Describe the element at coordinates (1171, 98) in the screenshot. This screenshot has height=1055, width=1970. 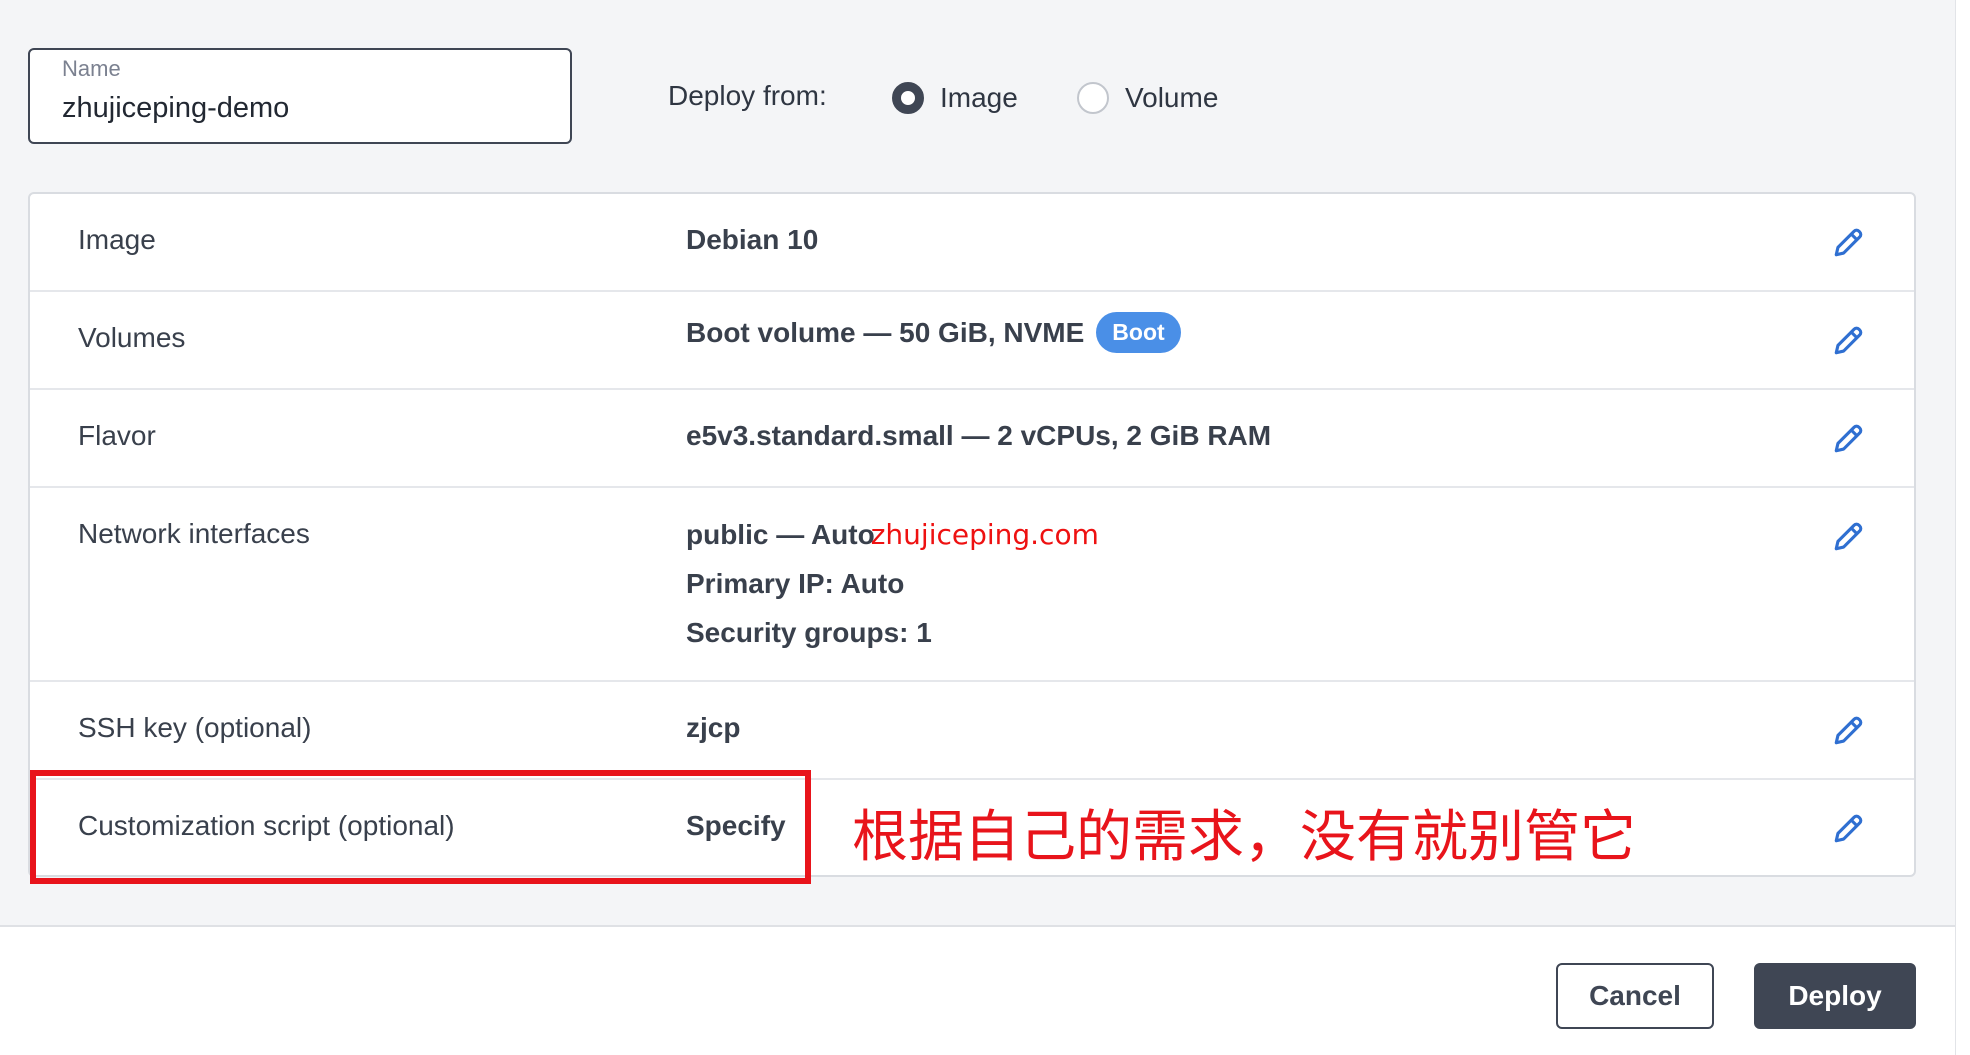
I see `radio-volume-label: Volume` at that location.